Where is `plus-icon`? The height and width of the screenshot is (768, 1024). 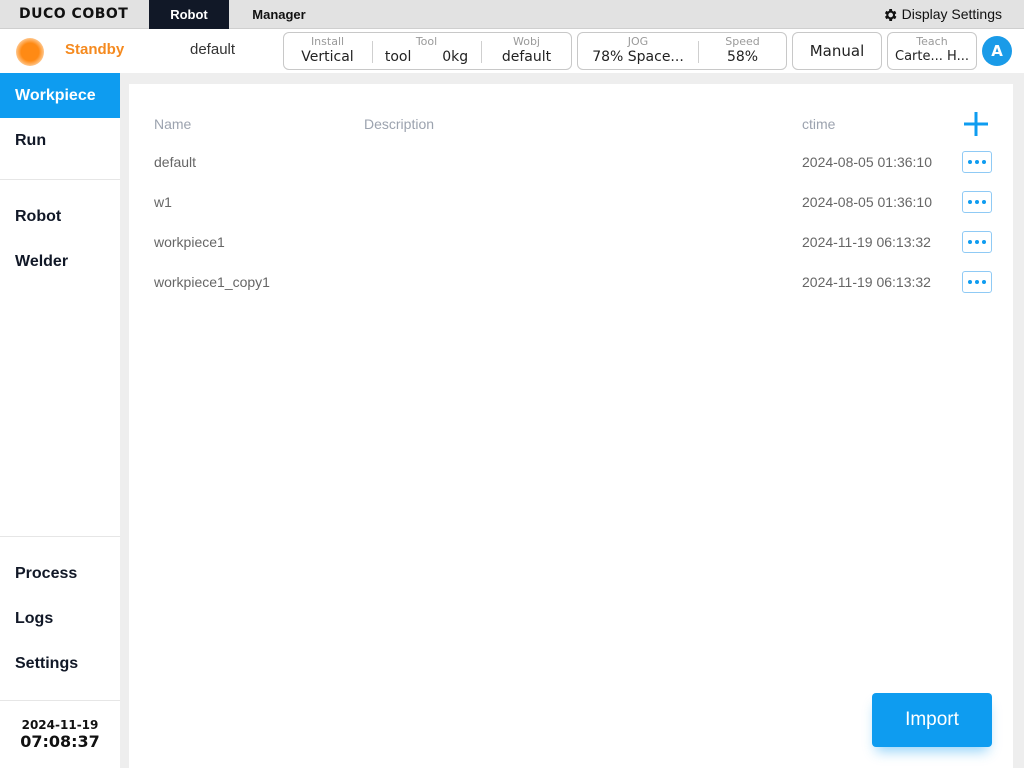 plus-icon is located at coordinates (976, 124).